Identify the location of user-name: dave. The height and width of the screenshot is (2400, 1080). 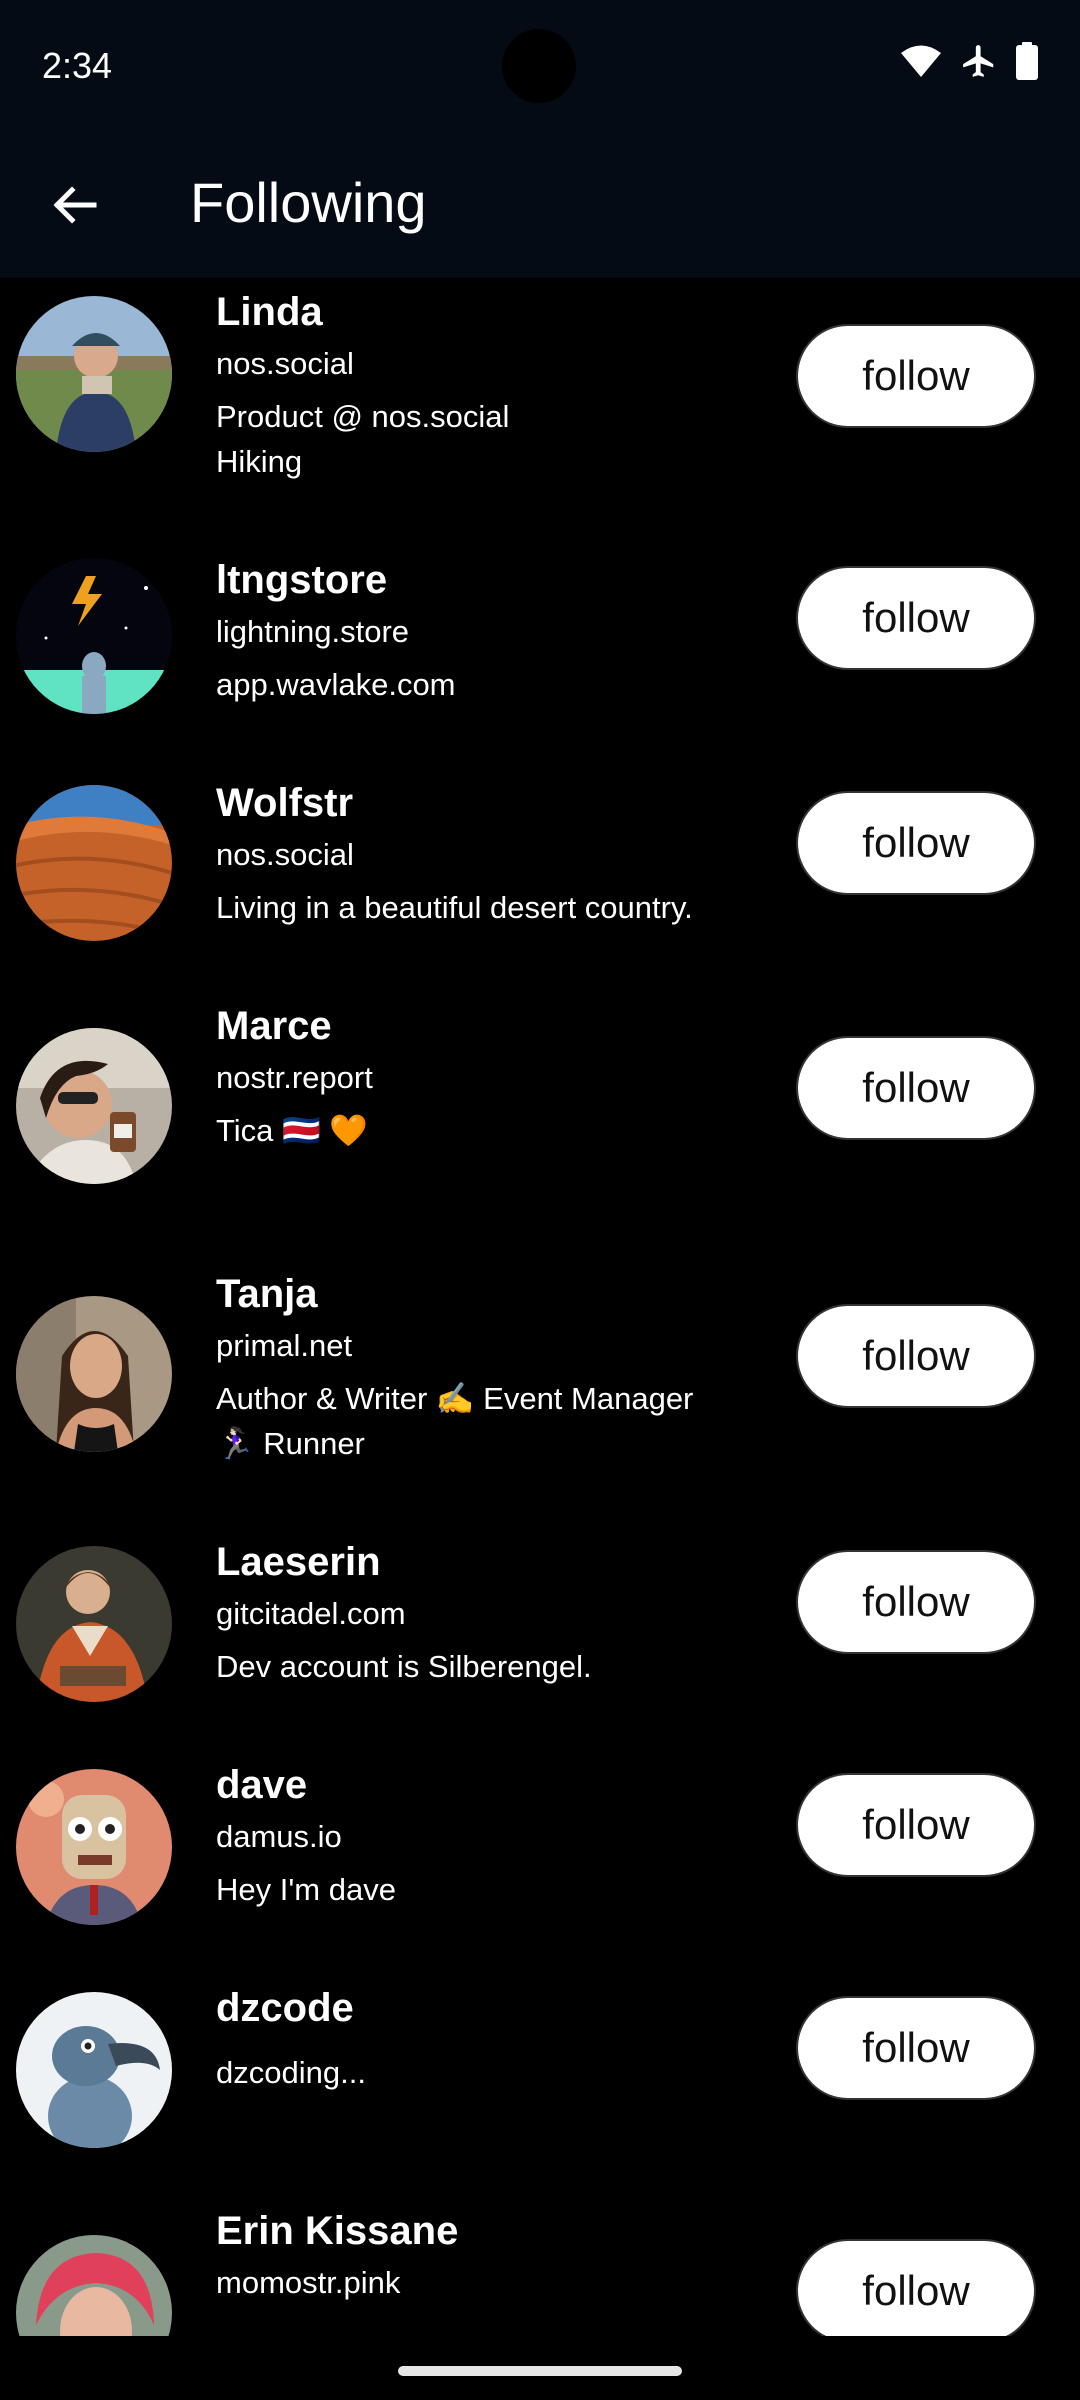
(262, 1785).